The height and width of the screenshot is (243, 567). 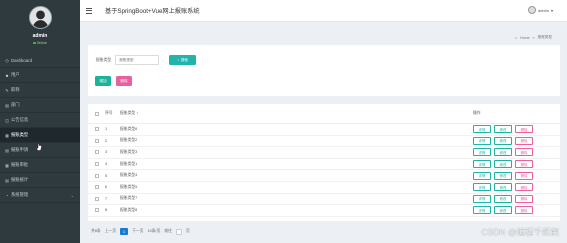 I want to click on delete-button: 删除, so click(x=124, y=81).